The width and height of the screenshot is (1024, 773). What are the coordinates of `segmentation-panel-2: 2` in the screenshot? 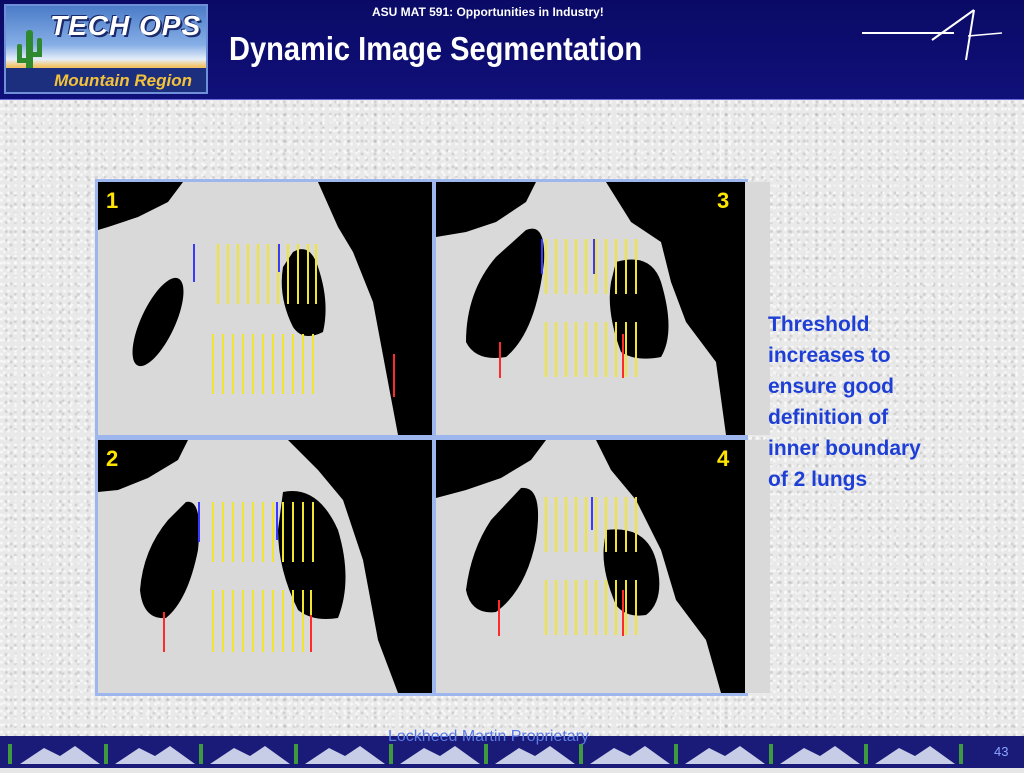 It's located at (265, 566).